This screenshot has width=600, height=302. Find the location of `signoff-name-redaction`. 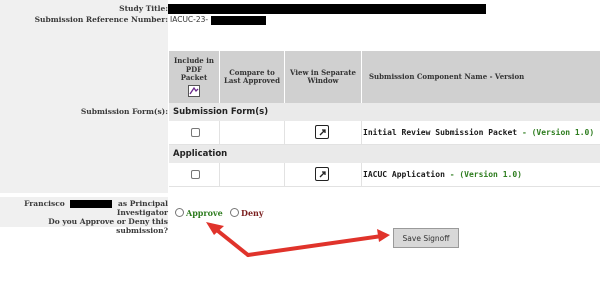

signoff-name-redaction is located at coordinates (91, 204).